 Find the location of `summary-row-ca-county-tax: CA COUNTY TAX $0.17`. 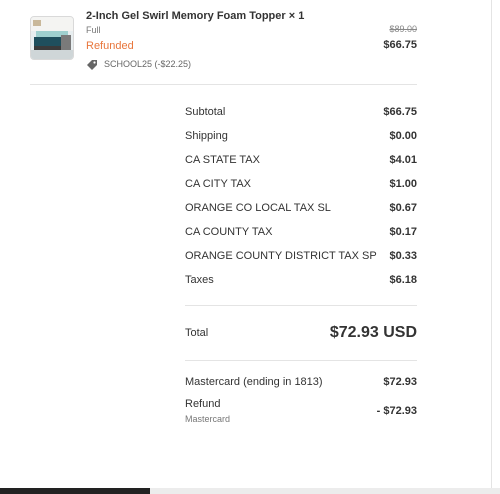

summary-row-ca-county-tax: CA COUNTY TAX $0.17 is located at coordinates (301, 233).